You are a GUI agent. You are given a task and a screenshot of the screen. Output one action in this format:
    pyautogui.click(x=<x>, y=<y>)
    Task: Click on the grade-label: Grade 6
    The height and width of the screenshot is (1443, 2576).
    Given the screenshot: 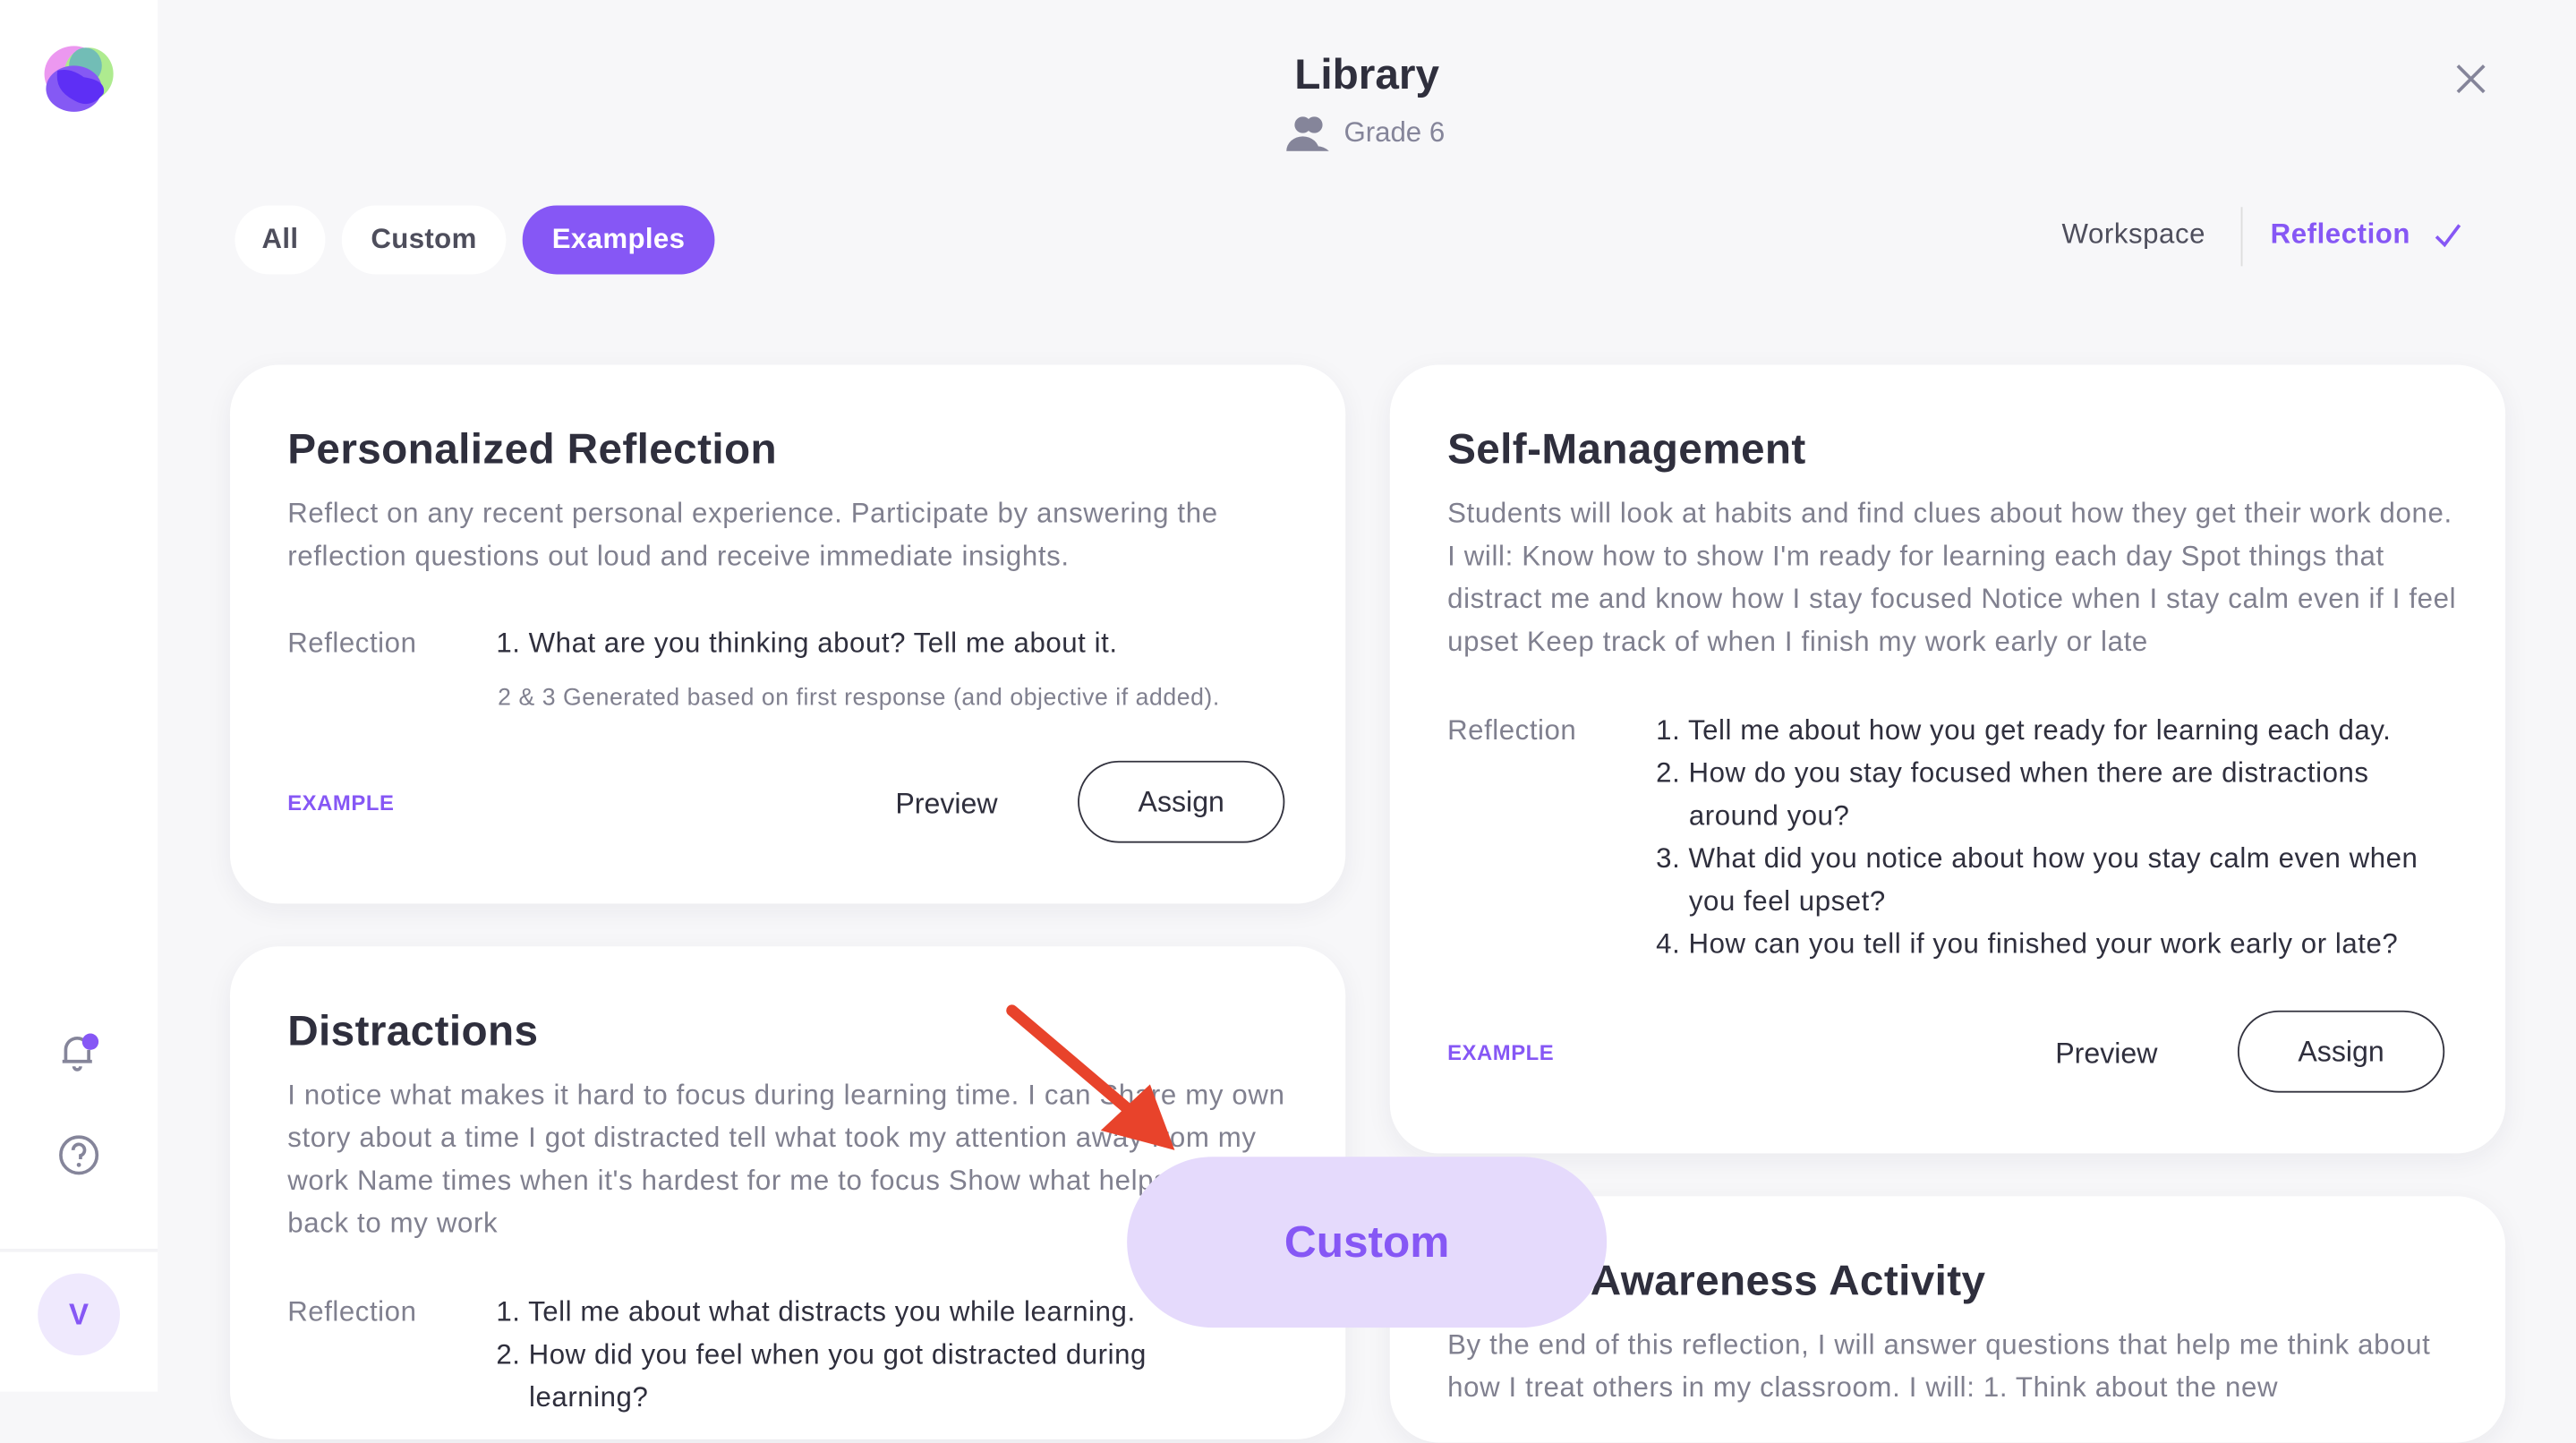 What is the action you would take?
    pyautogui.click(x=1365, y=133)
    